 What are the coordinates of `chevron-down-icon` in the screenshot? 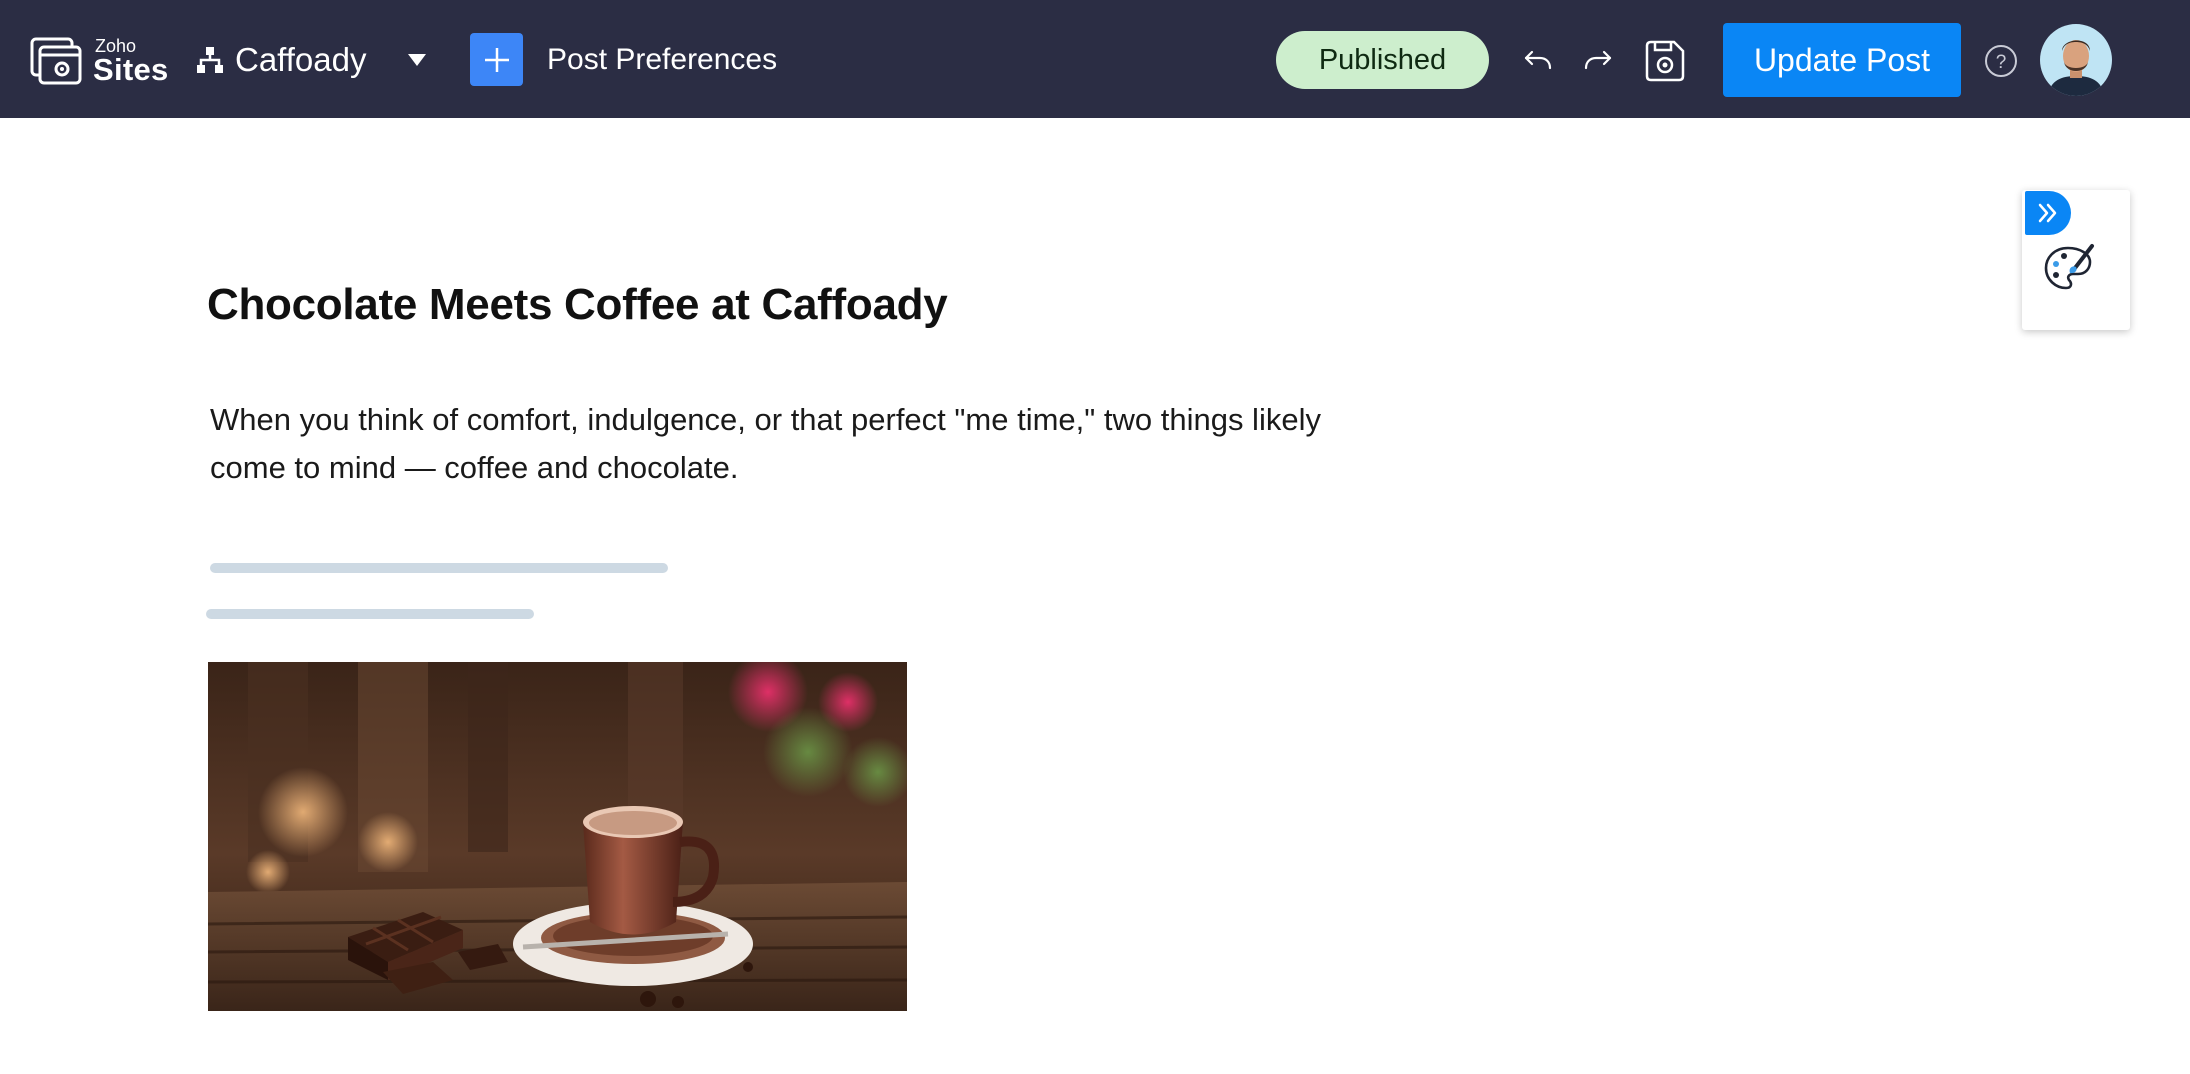 It's located at (417, 60).